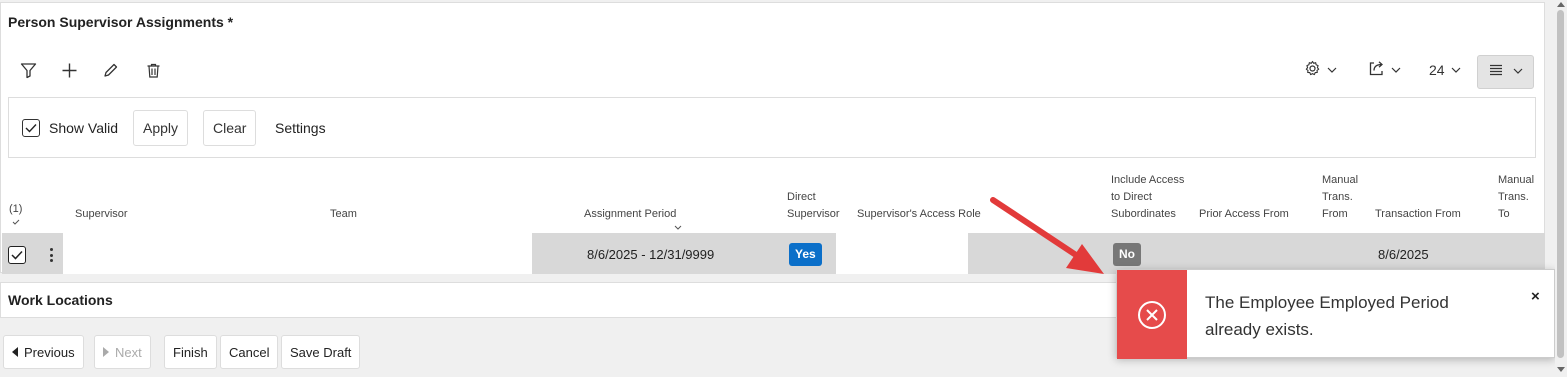 This screenshot has height=377, width=1567. What do you see at coordinates (1561, 369) in the screenshot?
I see `scroll-down-icon` at bounding box center [1561, 369].